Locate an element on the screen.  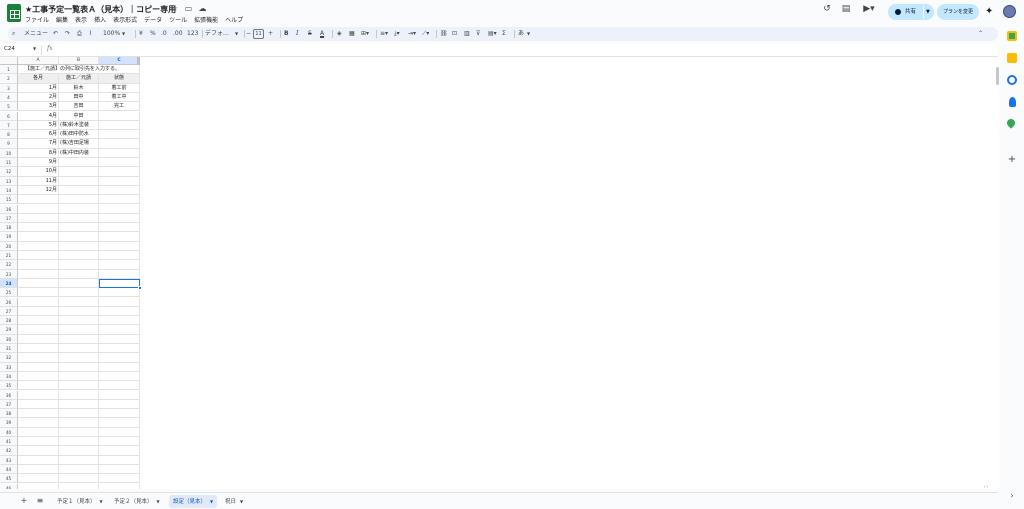
input-tools-caret-icon: ▼ is located at coordinates (528, 34).